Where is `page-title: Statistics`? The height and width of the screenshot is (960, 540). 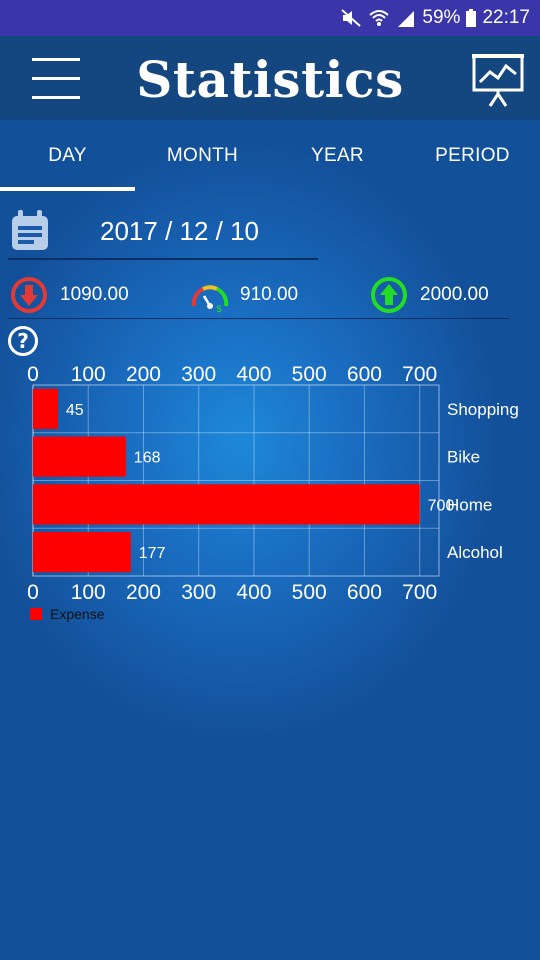
page-title: Statistics is located at coordinates (270, 79).